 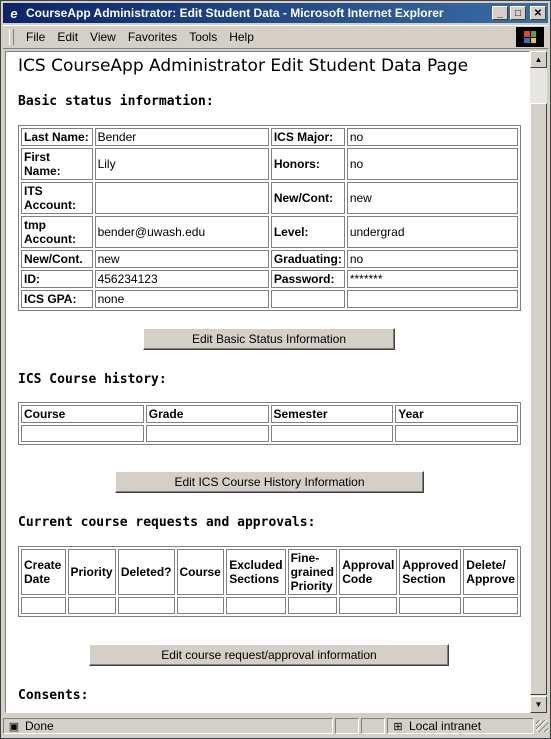 I want to click on basic-status-heading: Basic status information:, so click(x=116, y=101).